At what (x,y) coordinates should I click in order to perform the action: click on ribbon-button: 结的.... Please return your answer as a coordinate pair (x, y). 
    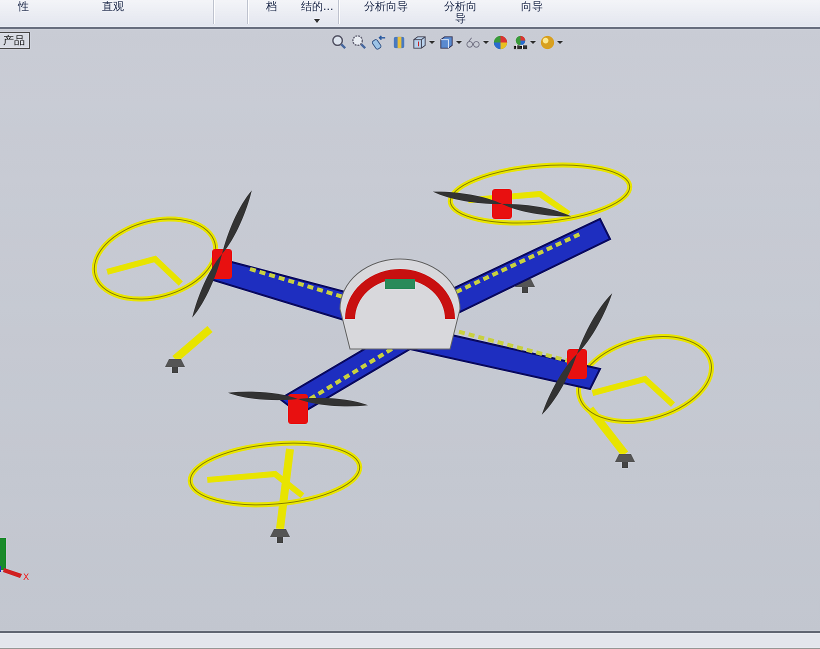
    Looking at the image, I should click on (317, 12).